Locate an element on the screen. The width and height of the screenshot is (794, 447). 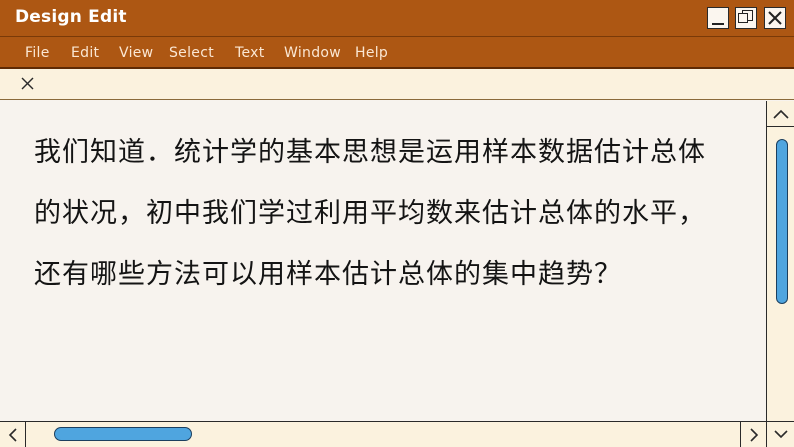
content-line-3: 还有哪些方法可以用样本估计总体的集中趋势？ is located at coordinates (328, 274).